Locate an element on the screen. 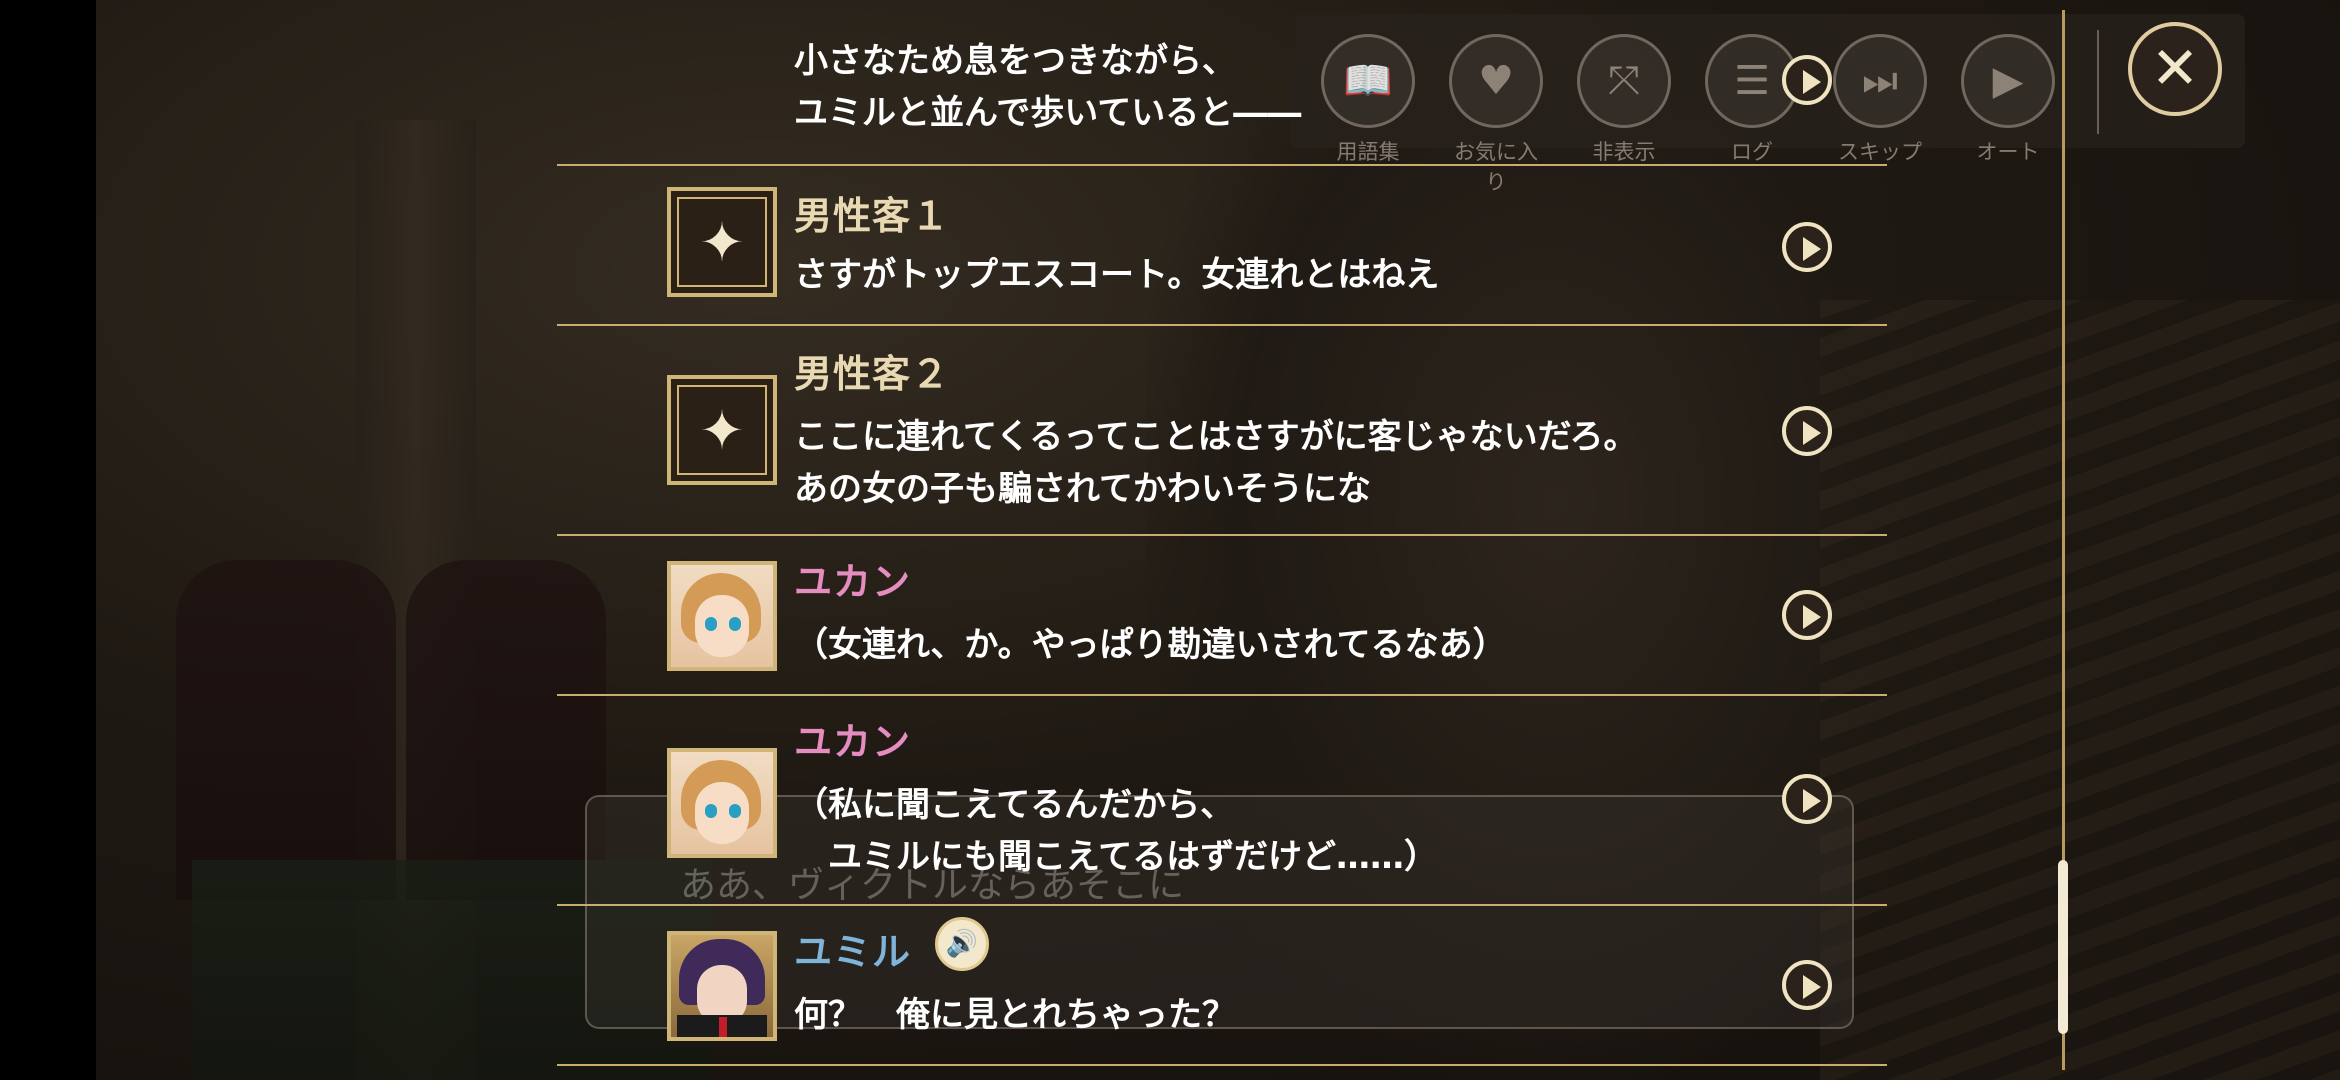 The height and width of the screenshot is (1080, 2340). log-entry-text: さすがトップエスコート。女連れとはねえ is located at coordinates (1117, 275).